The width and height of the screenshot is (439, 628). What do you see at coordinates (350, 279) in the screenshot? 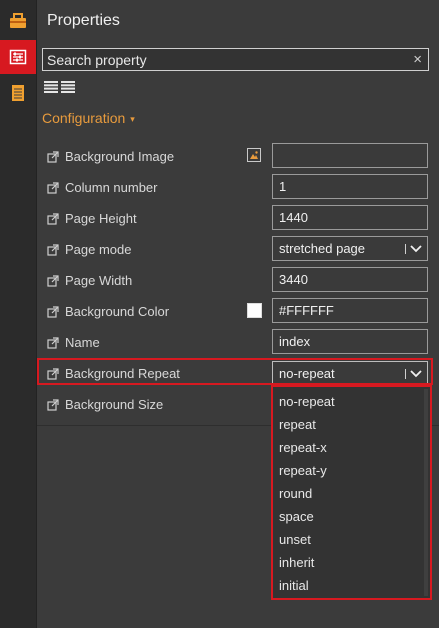
I see `page-width-input: 3440` at bounding box center [350, 279].